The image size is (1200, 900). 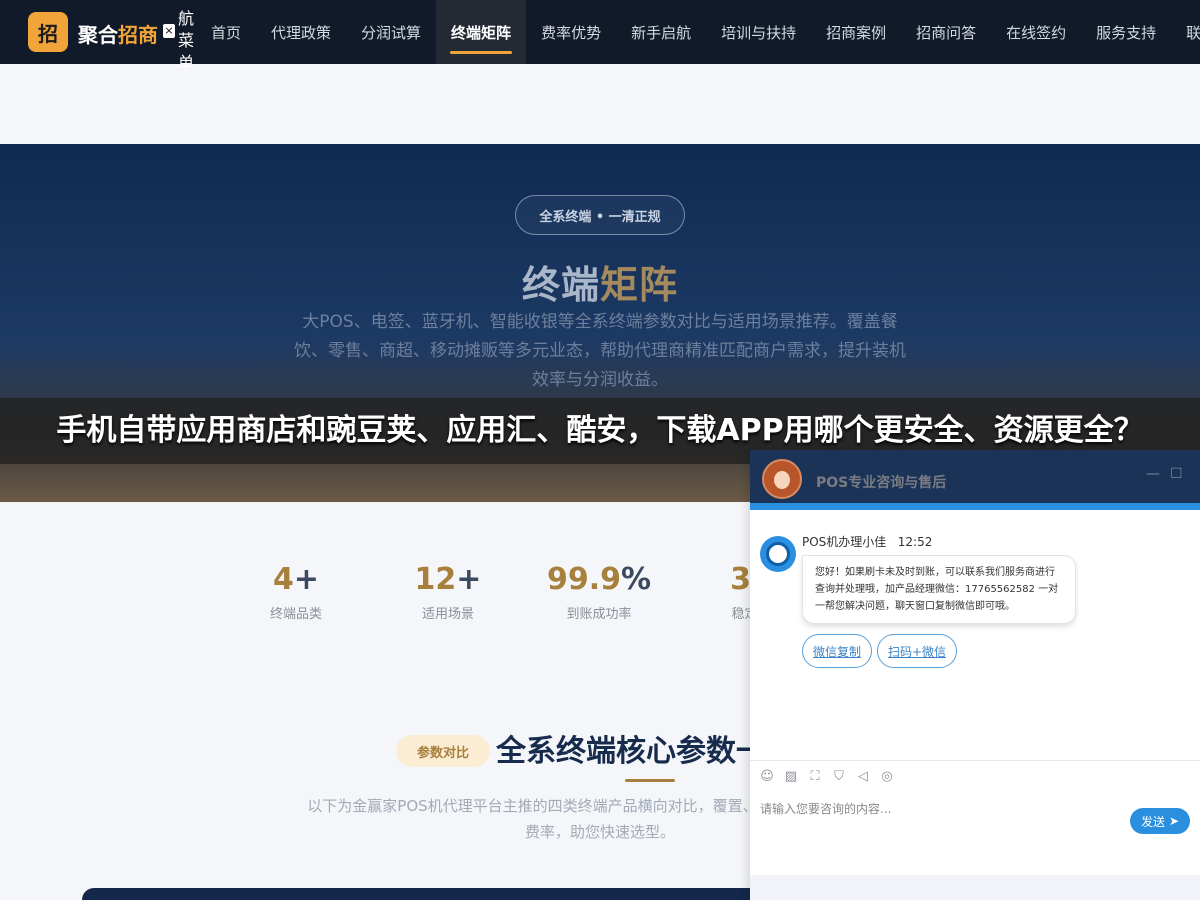 I want to click on message-sender: POS机办理小佳, so click(x=844, y=542).